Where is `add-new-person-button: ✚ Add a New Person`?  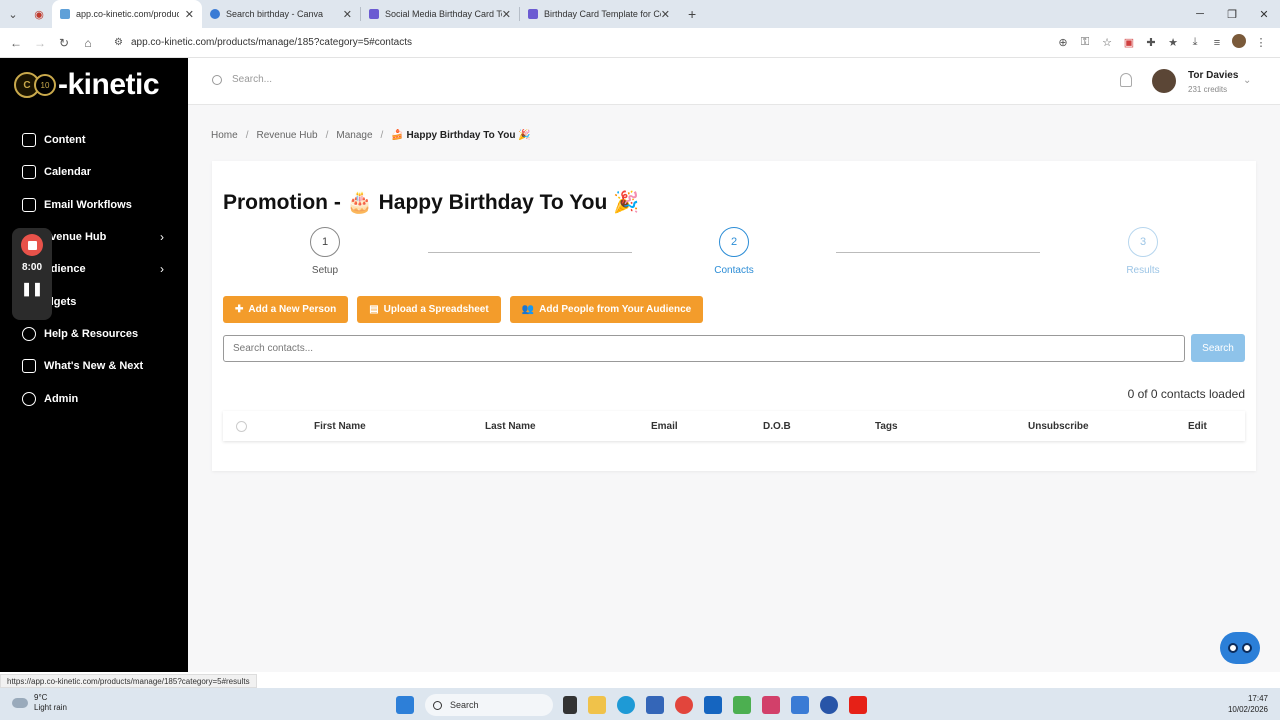
add-new-person-button: ✚ Add a New Person is located at coordinates (286, 309).